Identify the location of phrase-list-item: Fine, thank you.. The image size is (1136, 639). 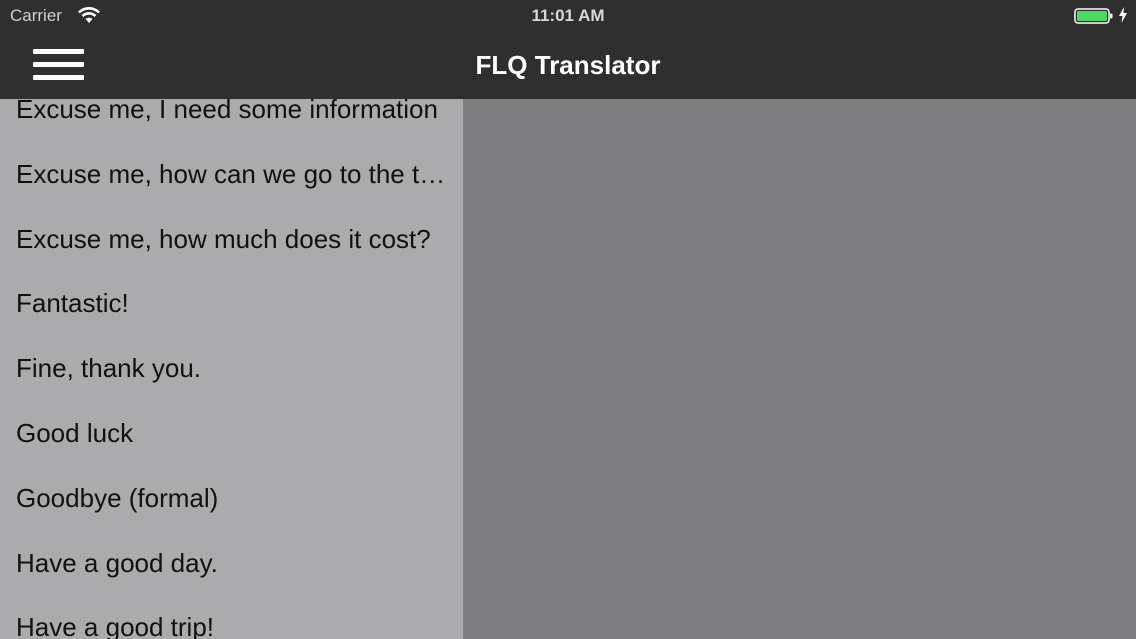
(231, 368).